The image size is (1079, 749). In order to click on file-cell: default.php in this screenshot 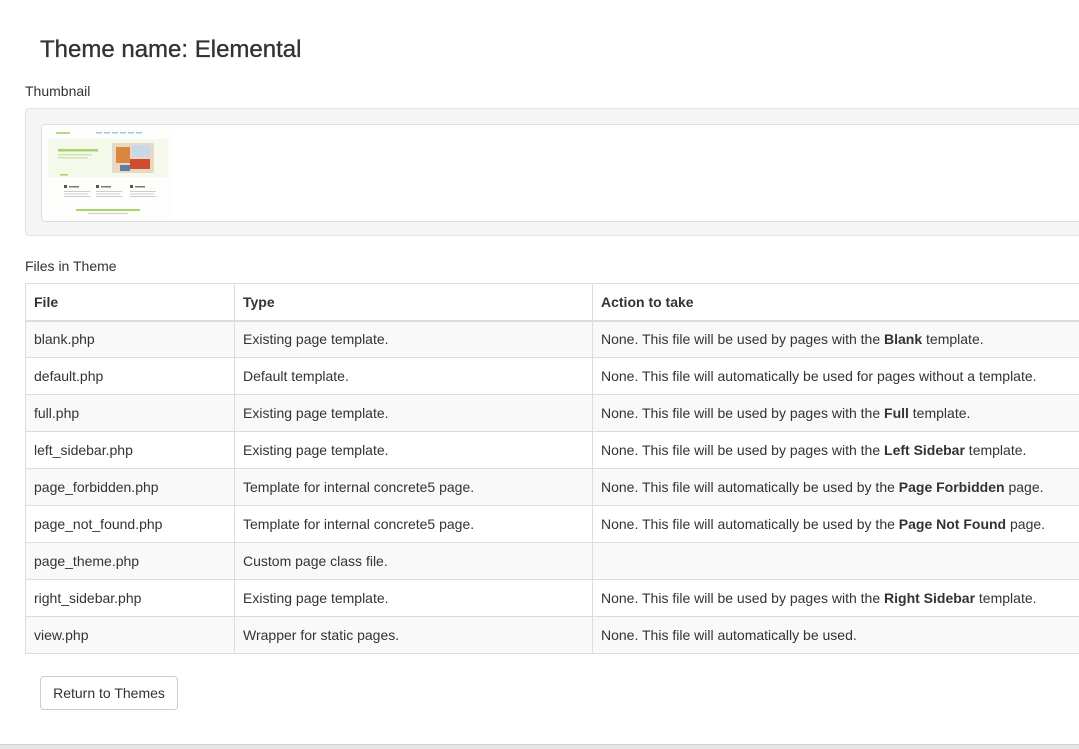, I will do `click(130, 376)`.